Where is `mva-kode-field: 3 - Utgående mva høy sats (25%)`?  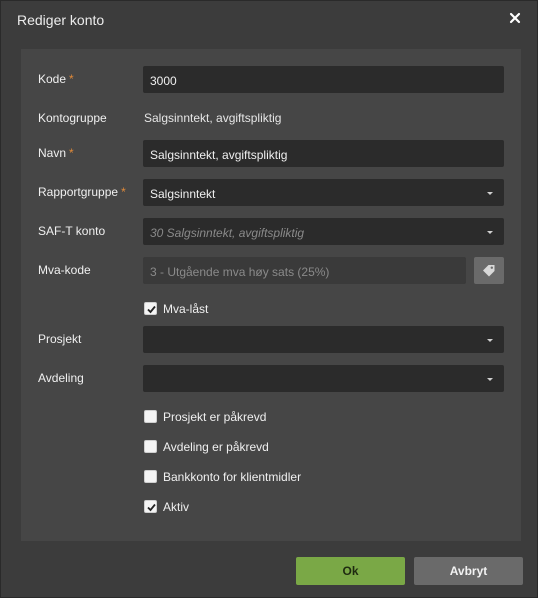 mva-kode-field: 3 - Utgående mva høy sats (25%) is located at coordinates (304, 270).